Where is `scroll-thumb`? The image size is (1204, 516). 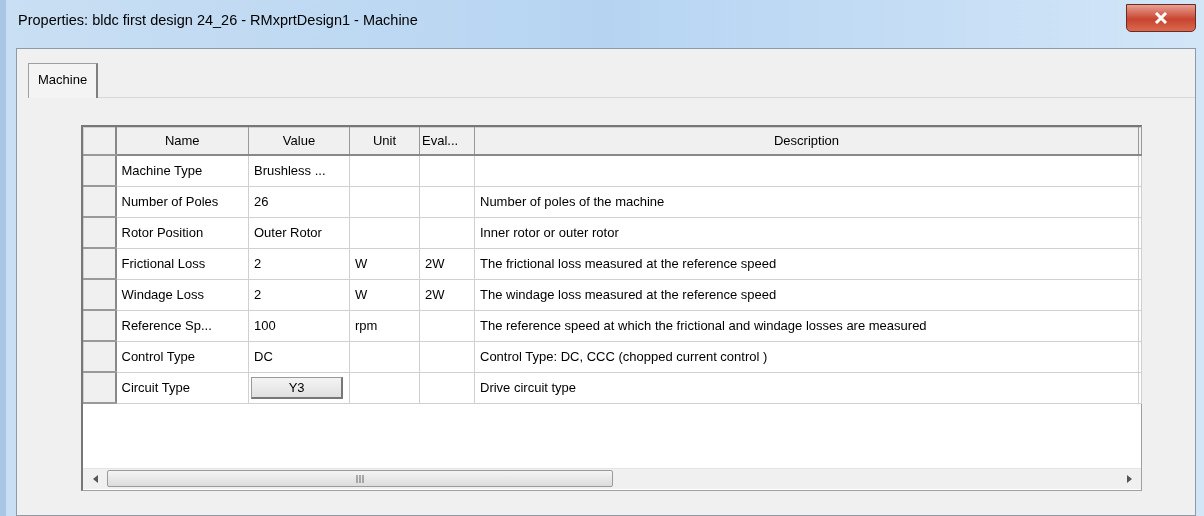 scroll-thumb is located at coordinates (360, 478).